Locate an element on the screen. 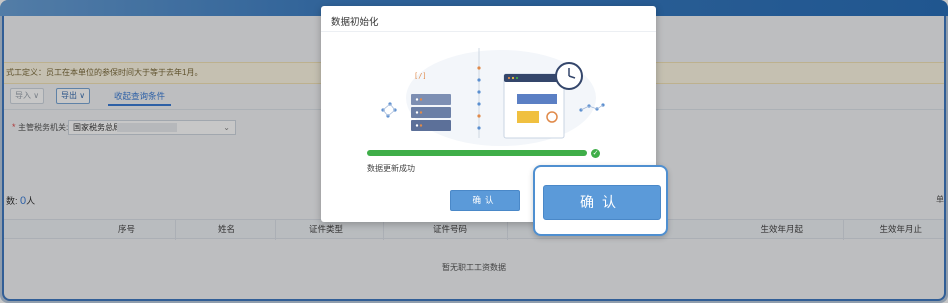 The width and height of the screenshot is (948, 303). browser-window-icon is located at coordinates (534, 106).